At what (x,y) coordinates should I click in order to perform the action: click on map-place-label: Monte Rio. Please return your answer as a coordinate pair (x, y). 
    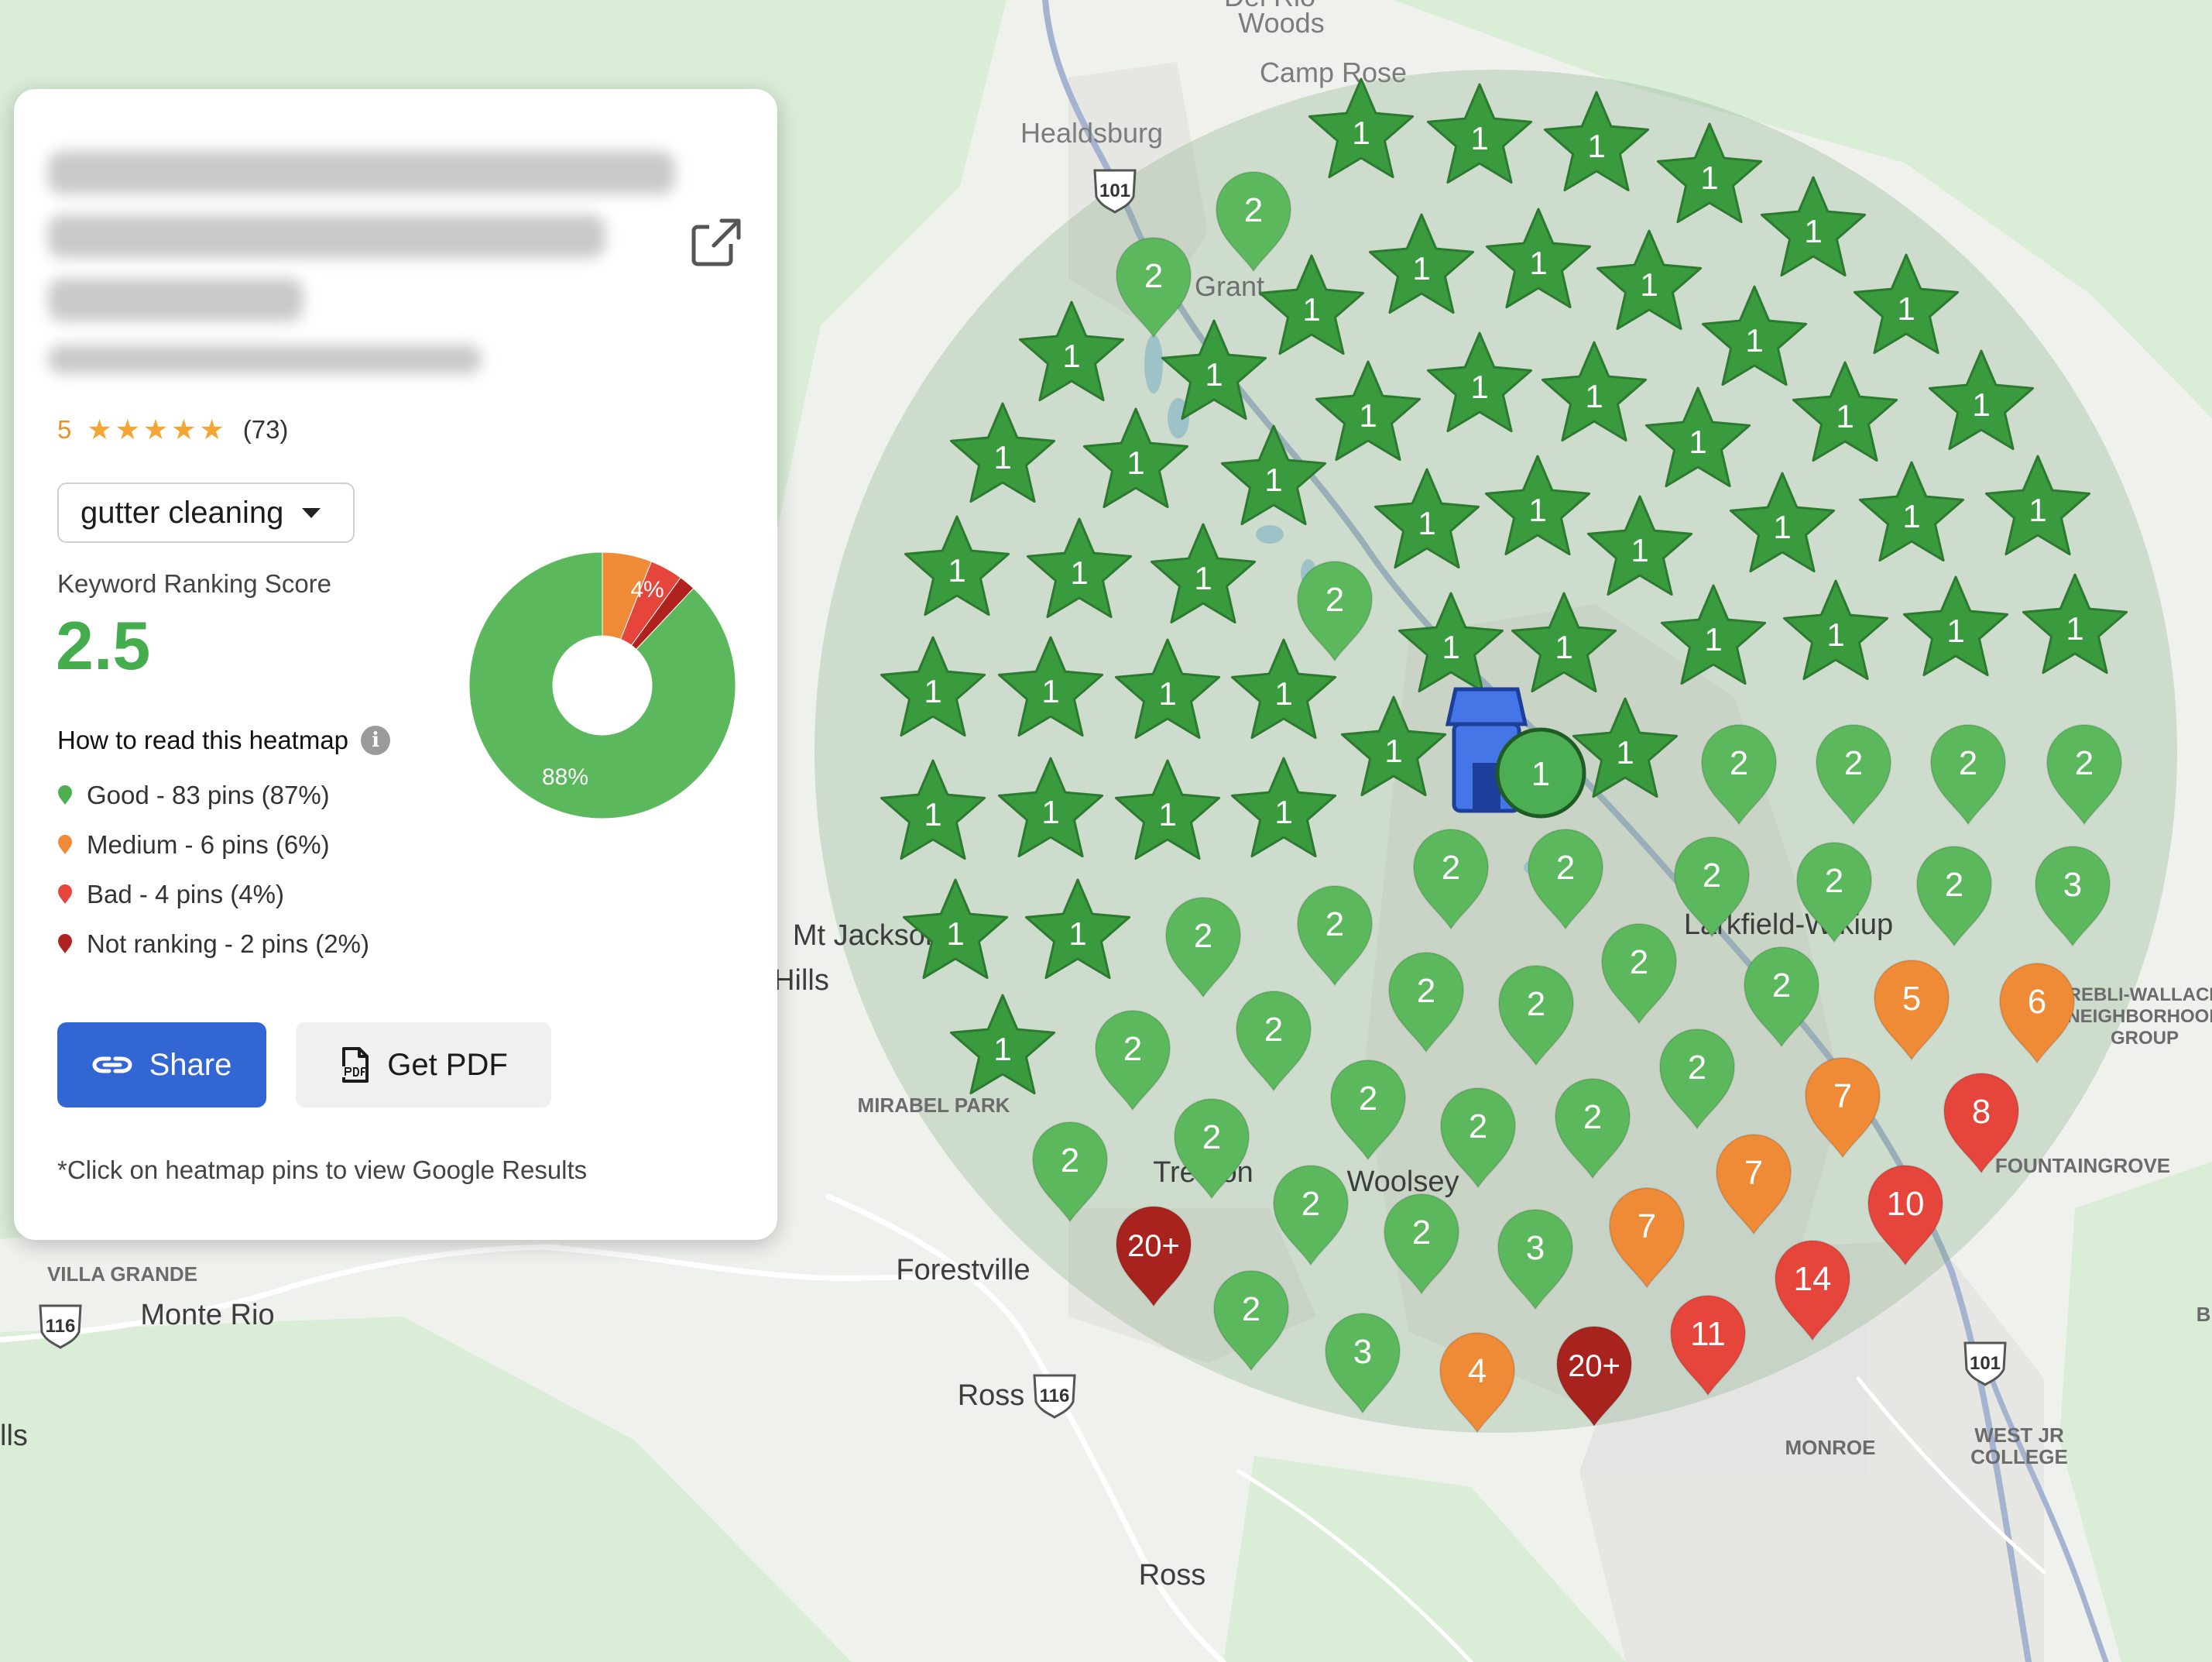
    Looking at the image, I should click on (207, 1315).